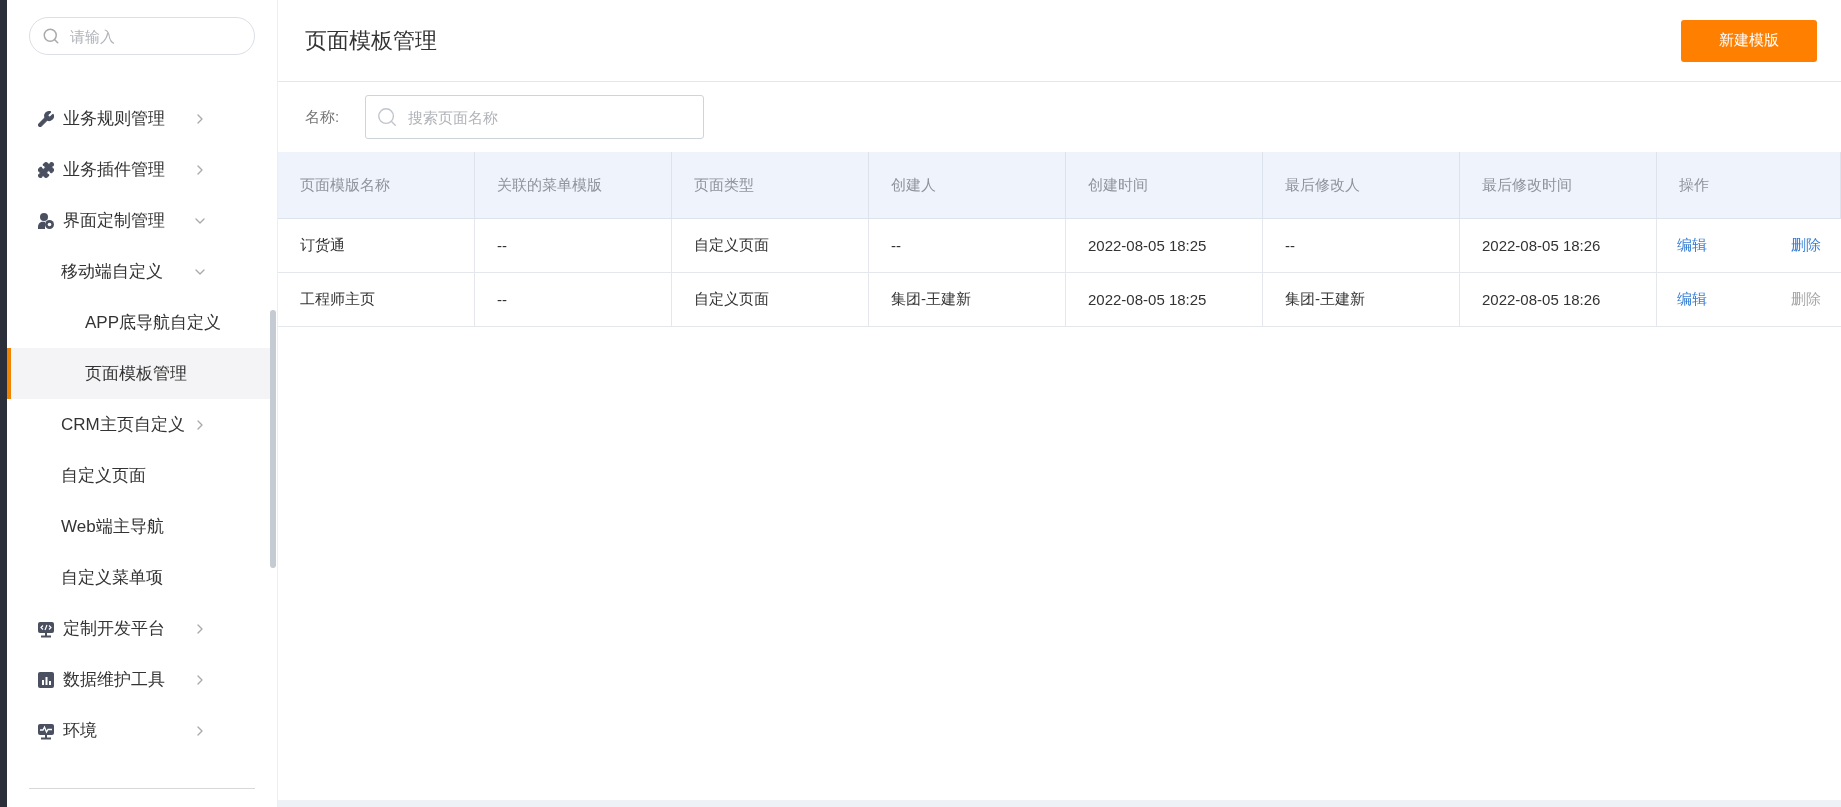  What do you see at coordinates (138, 322) in the screenshot?
I see `sidebar-item: APP底导航自定义` at bounding box center [138, 322].